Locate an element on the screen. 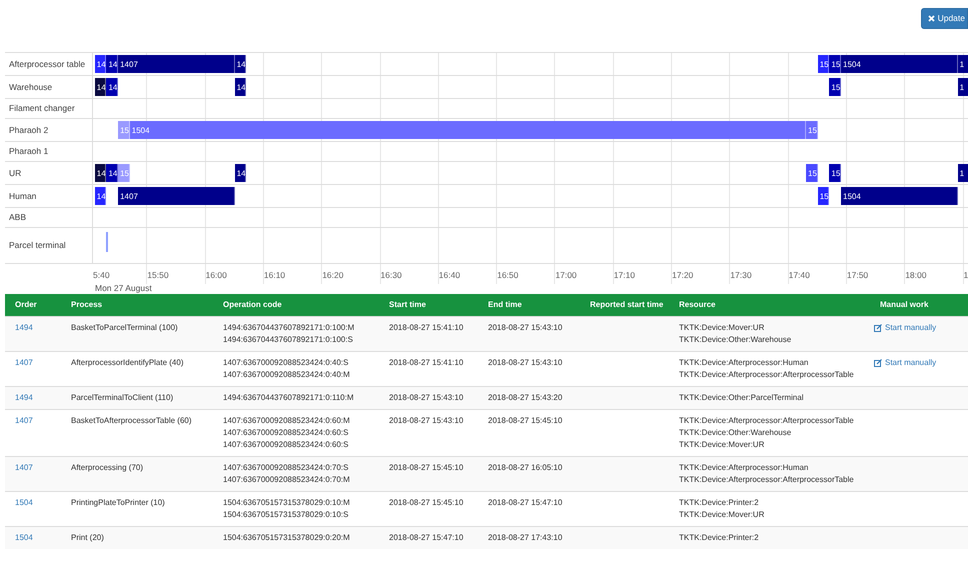 Image resolution: width=968 pixels, height=561 pixels. close-icon is located at coordinates (931, 18).